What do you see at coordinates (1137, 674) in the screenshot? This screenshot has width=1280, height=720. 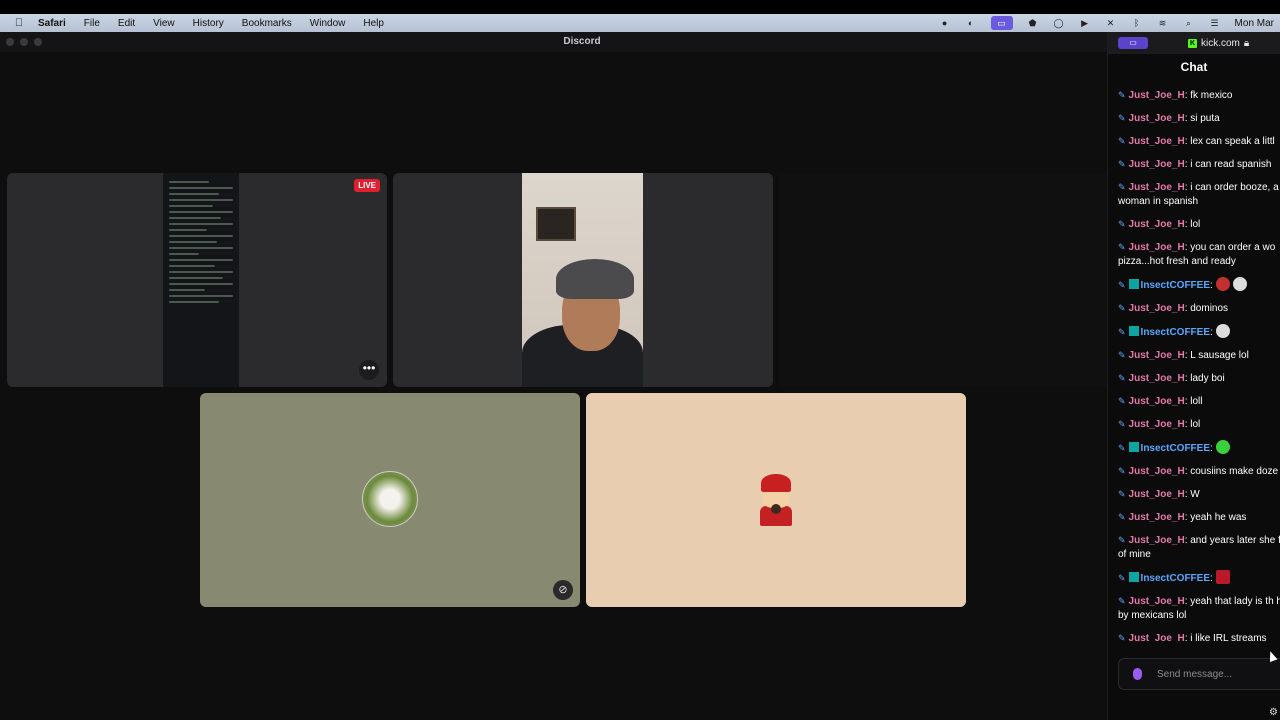 I see `mic-icon` at bounding box center [1137, 674].